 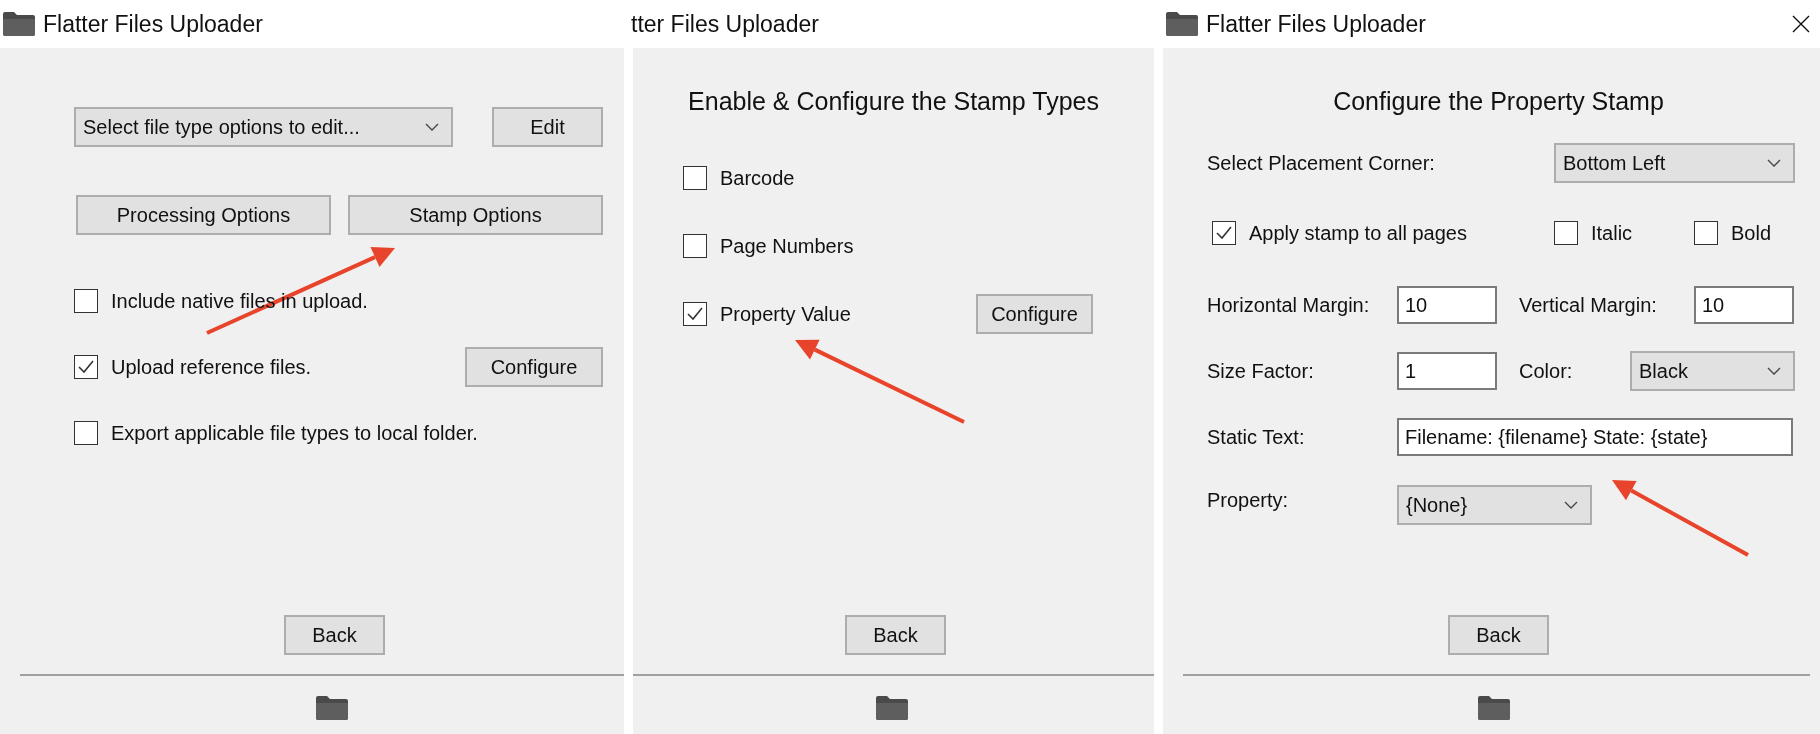 I want to click on dropdown: Black, so click(x=1712, y=371).